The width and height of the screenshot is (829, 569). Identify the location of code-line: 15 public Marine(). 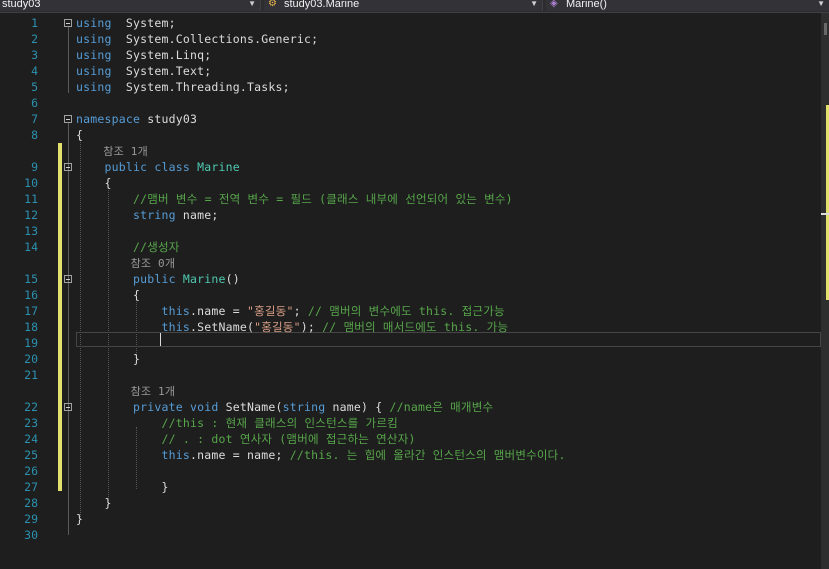
(410, 279).